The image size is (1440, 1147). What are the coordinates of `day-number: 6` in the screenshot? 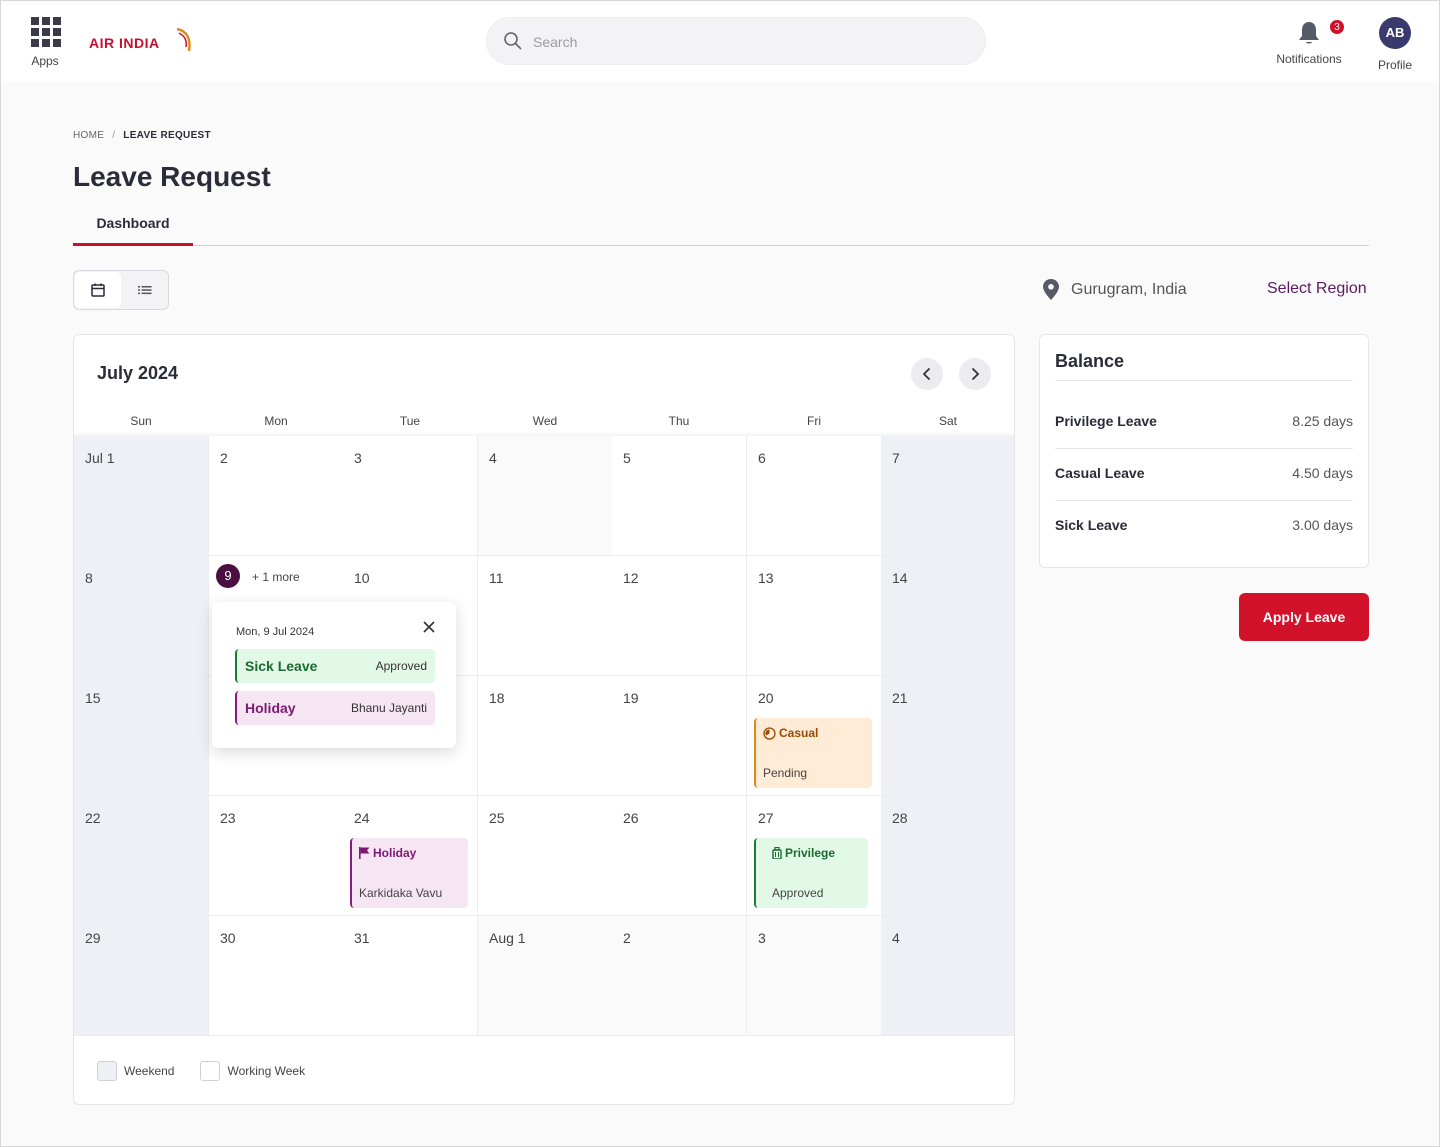 It's located at (762, 458).